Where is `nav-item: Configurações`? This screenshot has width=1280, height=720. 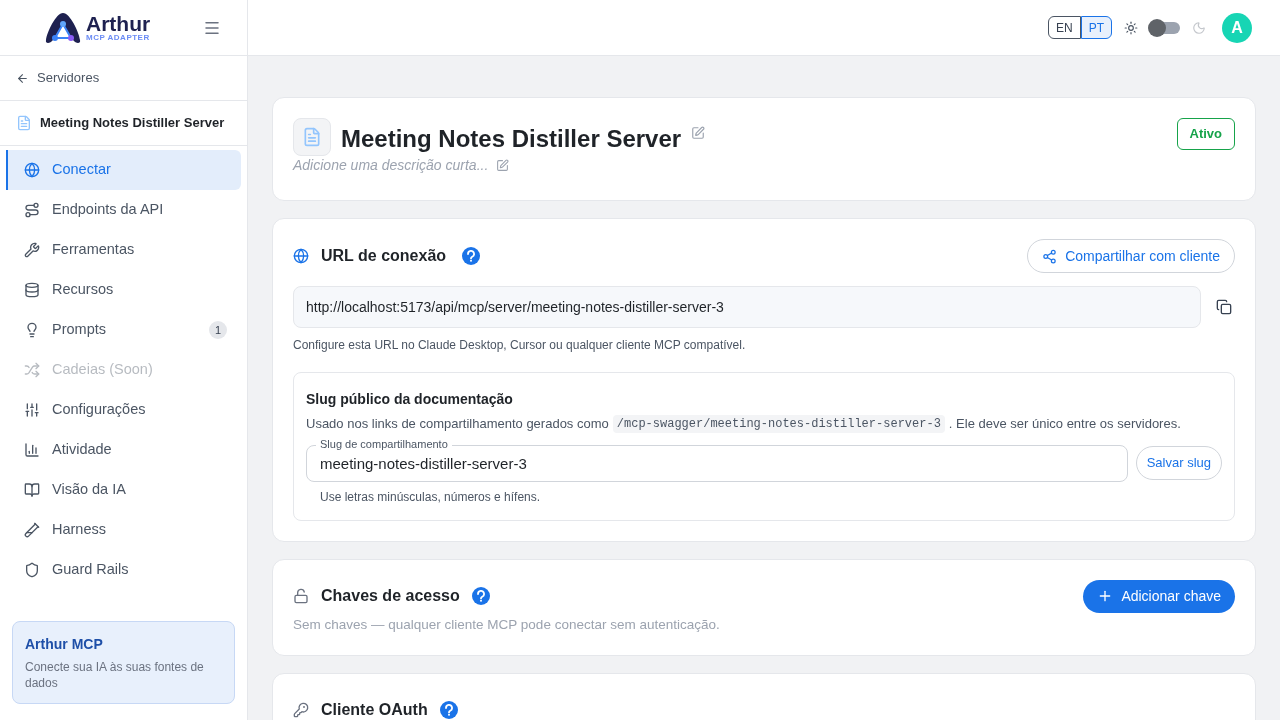 nav-item: Configurações is located at coordinates (123, 410).